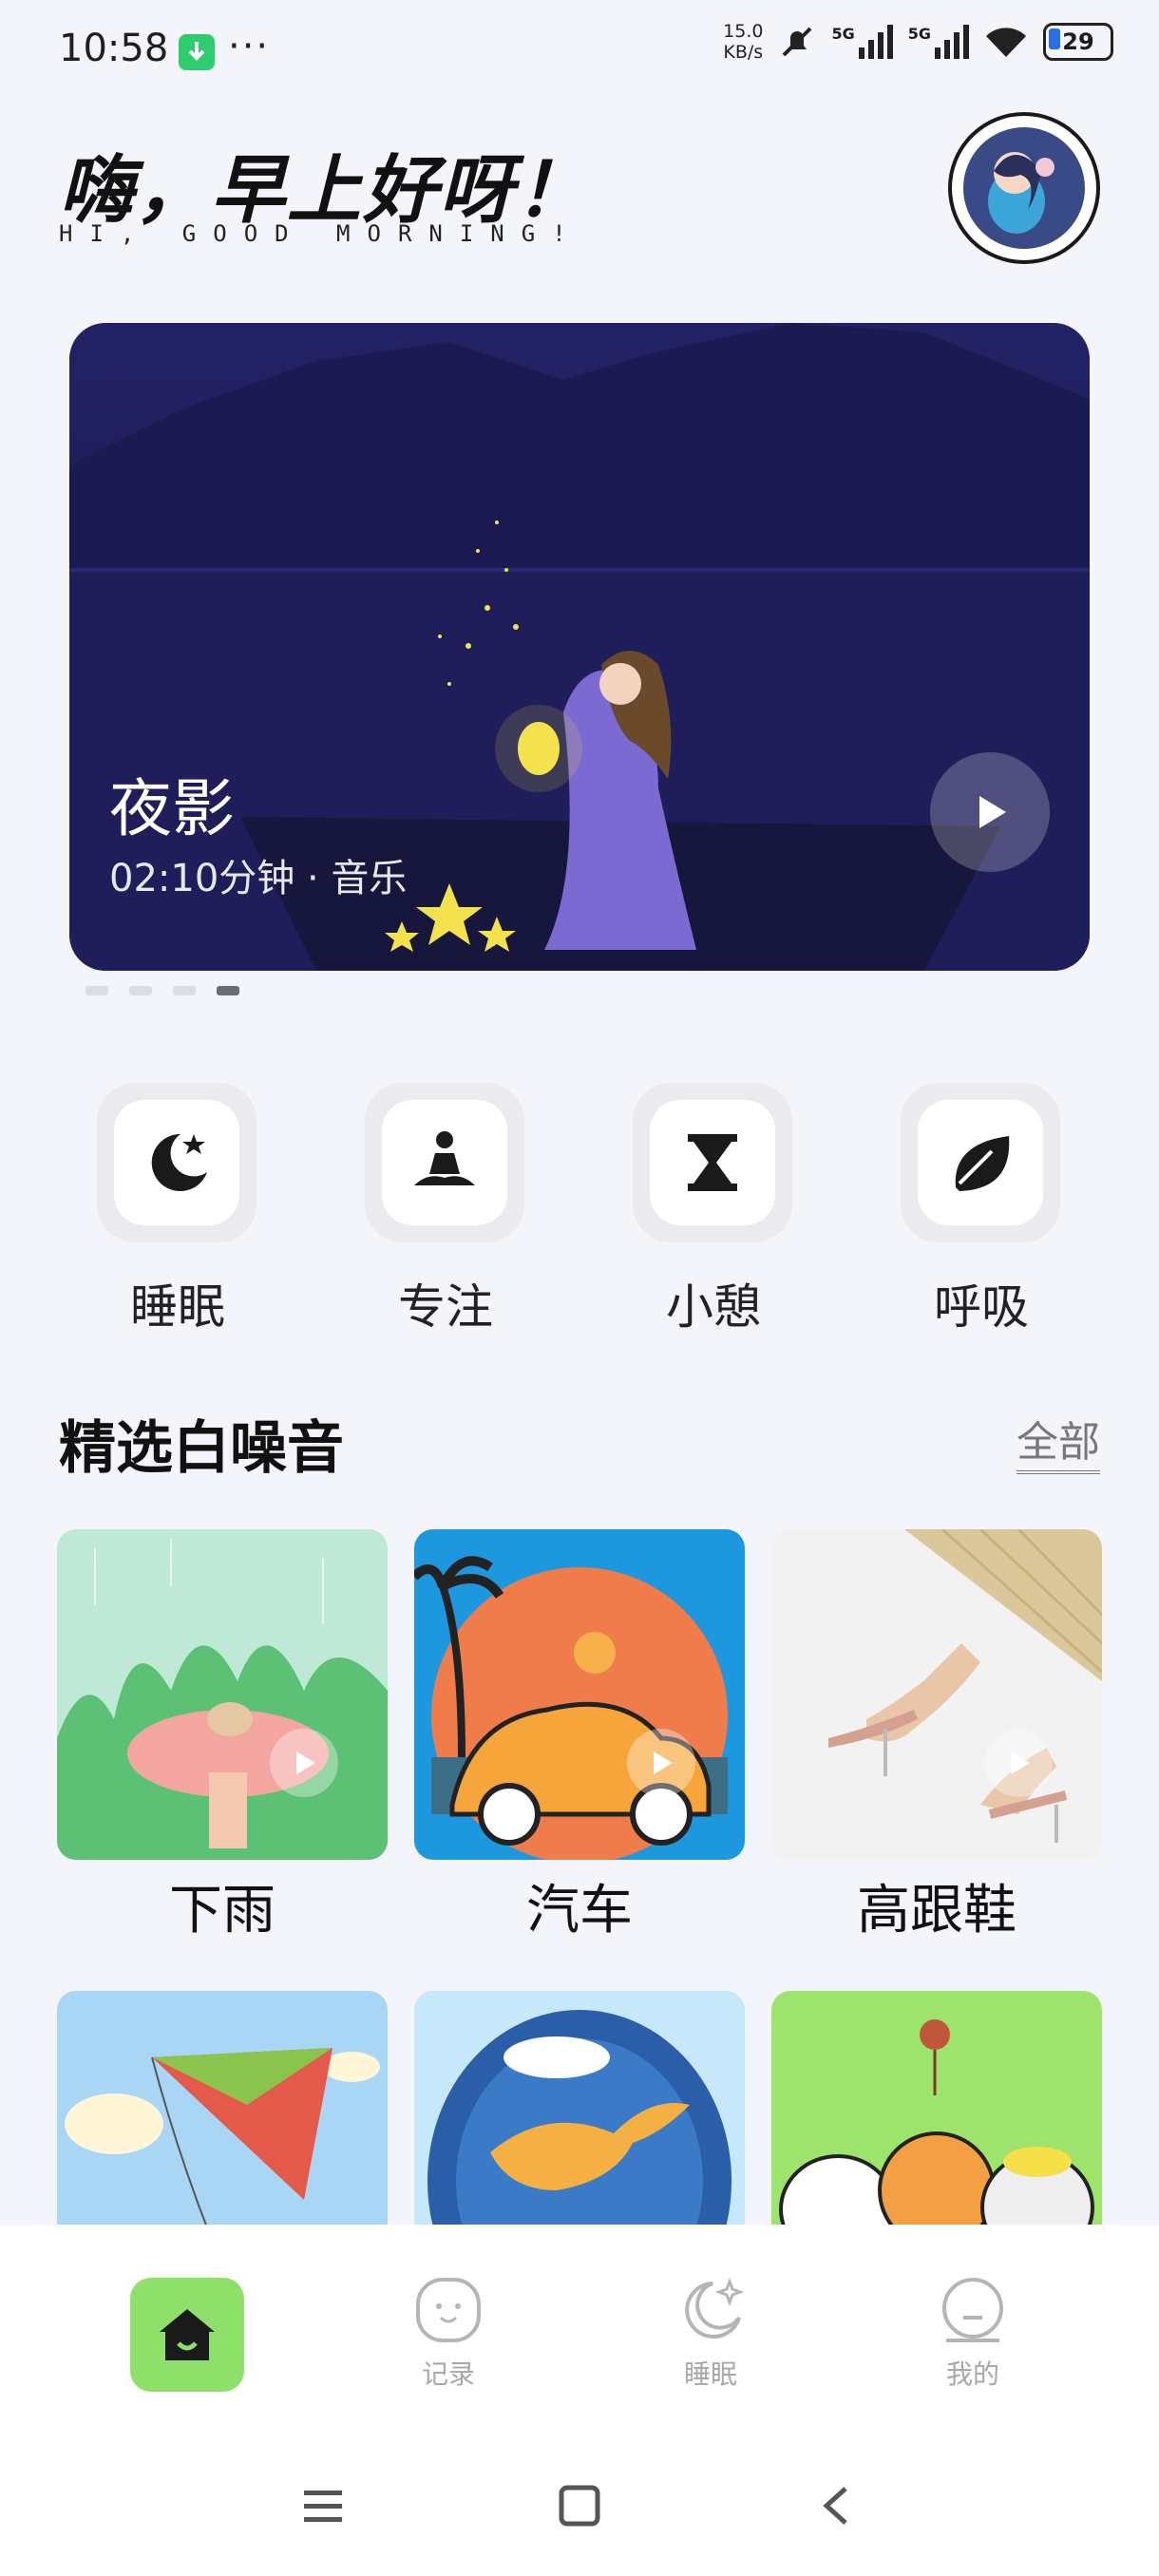 This screenshot has height=2576, width=1159. What do you see at coordinates (222, 1910) in the screenshot?
I see `tile-label: 下雨` at bounding box center [222, 1910].